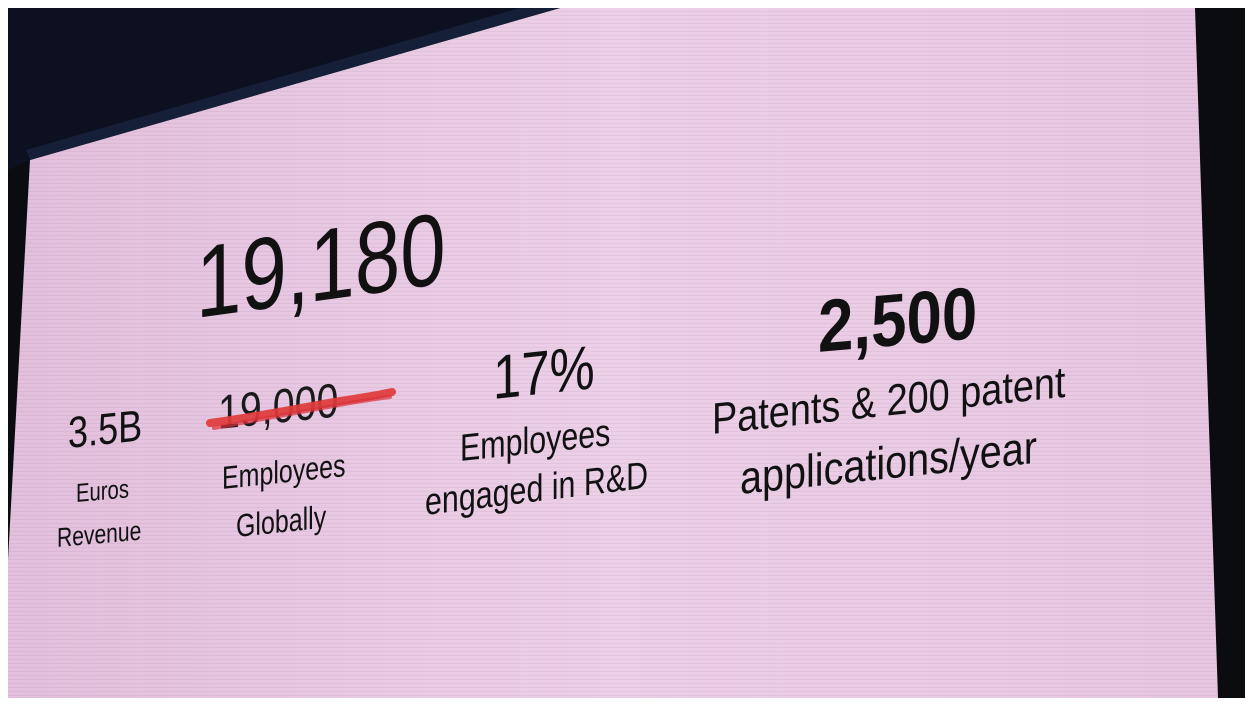 The height and width of the screenshot is (706, 1253). Describe the element at coordinates (898, 319) in the screenshot. I see `patents-value: 2,500` at that location.